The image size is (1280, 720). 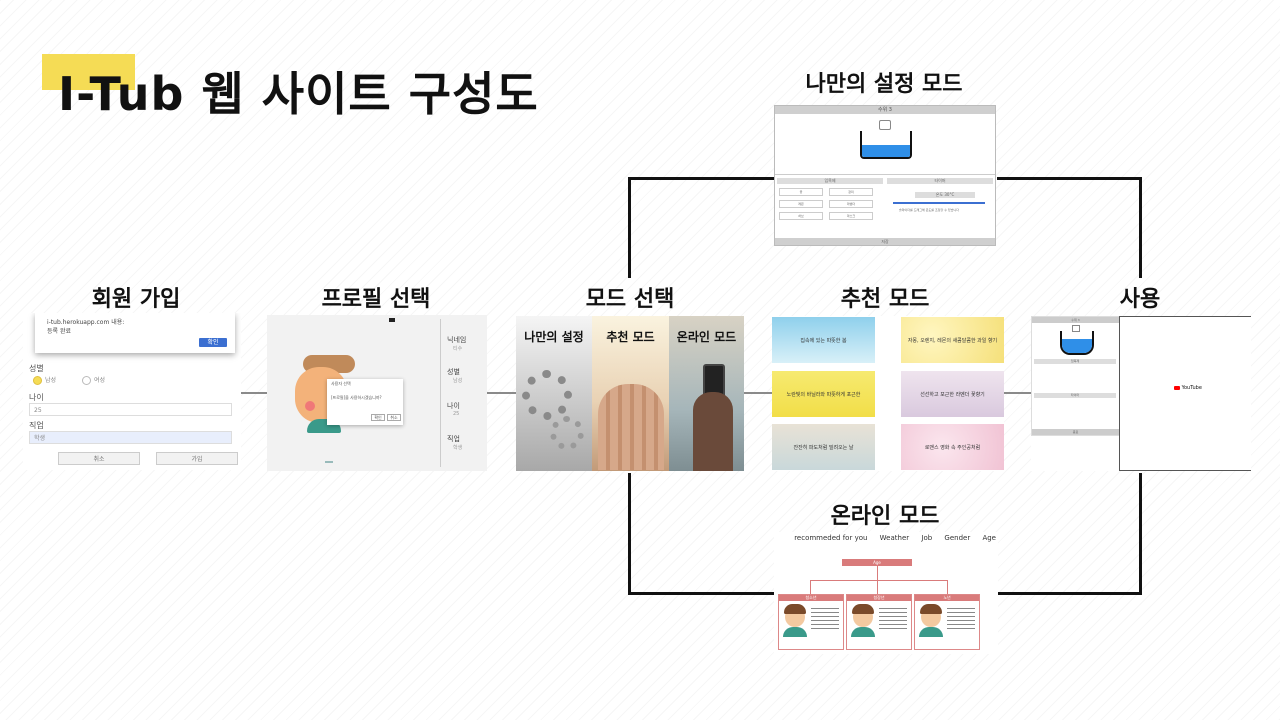 What do you see at coordinates (879, 598) in the screenshot?
I see `card-head-adult: 청장년` at bounding box center [879, 598].